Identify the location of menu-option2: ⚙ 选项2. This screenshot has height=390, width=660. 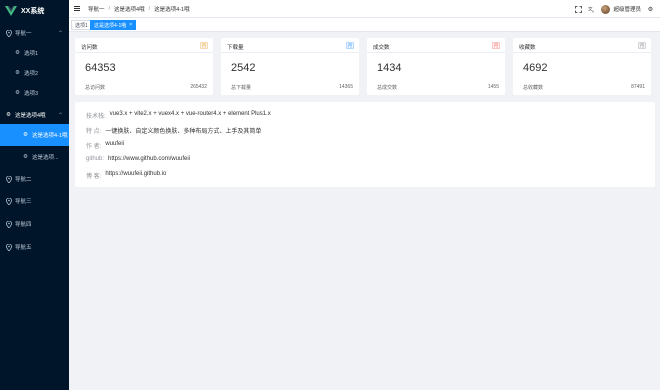
(34, 73).